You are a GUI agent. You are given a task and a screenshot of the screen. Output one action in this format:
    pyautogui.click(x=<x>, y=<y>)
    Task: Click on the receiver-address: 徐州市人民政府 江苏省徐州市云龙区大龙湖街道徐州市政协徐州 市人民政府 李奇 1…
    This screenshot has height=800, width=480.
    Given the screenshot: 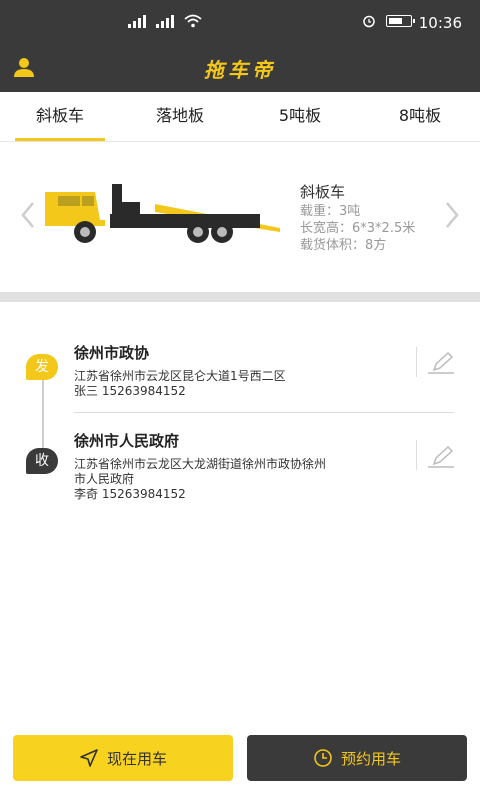 What is the action you would take?
    pyautogui.click(x=234, y=466)
    